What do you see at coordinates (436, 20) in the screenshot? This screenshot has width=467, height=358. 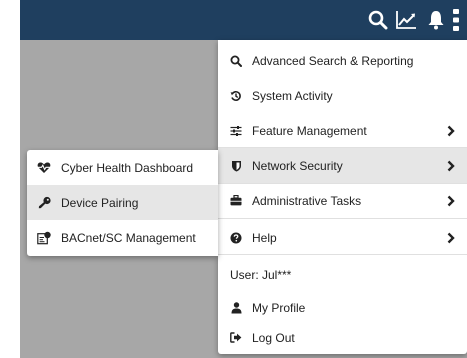 I see `bell-icon` at bounding box center [436, 20].